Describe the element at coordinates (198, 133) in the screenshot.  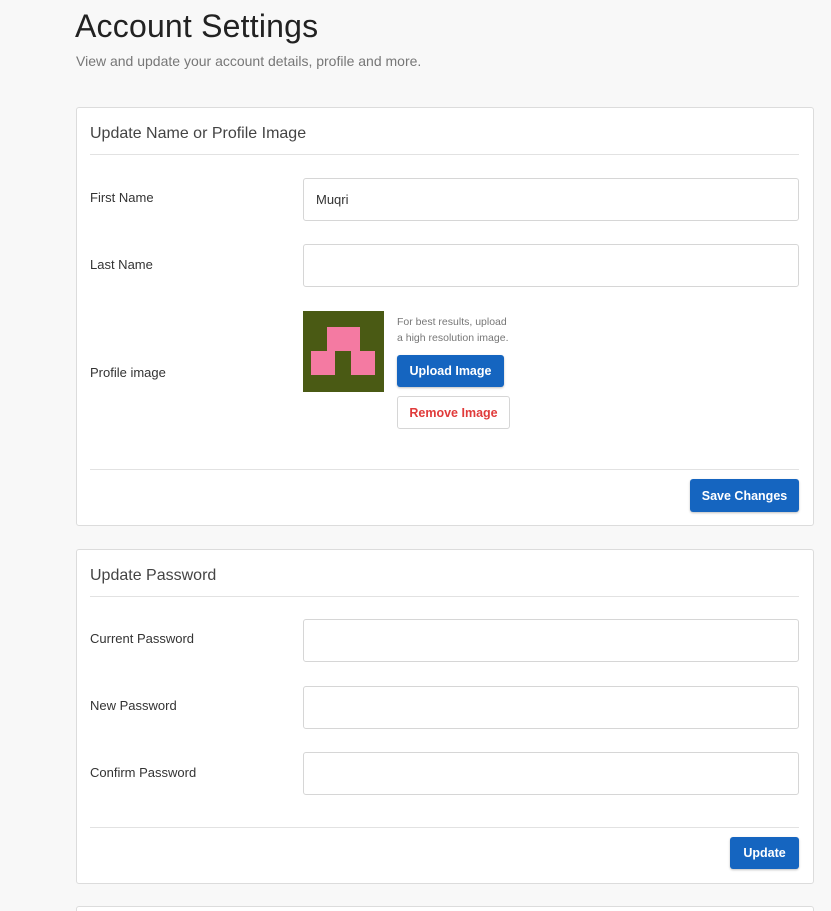
I see `profile-card-title: Update Name or Profile Image` at that location.